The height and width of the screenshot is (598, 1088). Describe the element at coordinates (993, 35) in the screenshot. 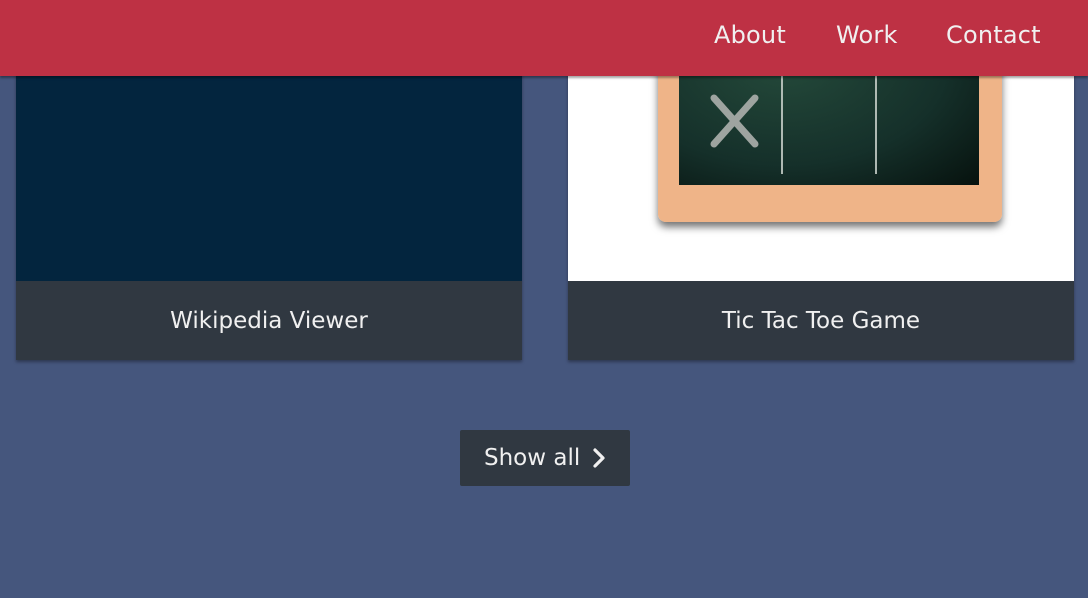

I see `nav-link-contact: Contact` at that location.